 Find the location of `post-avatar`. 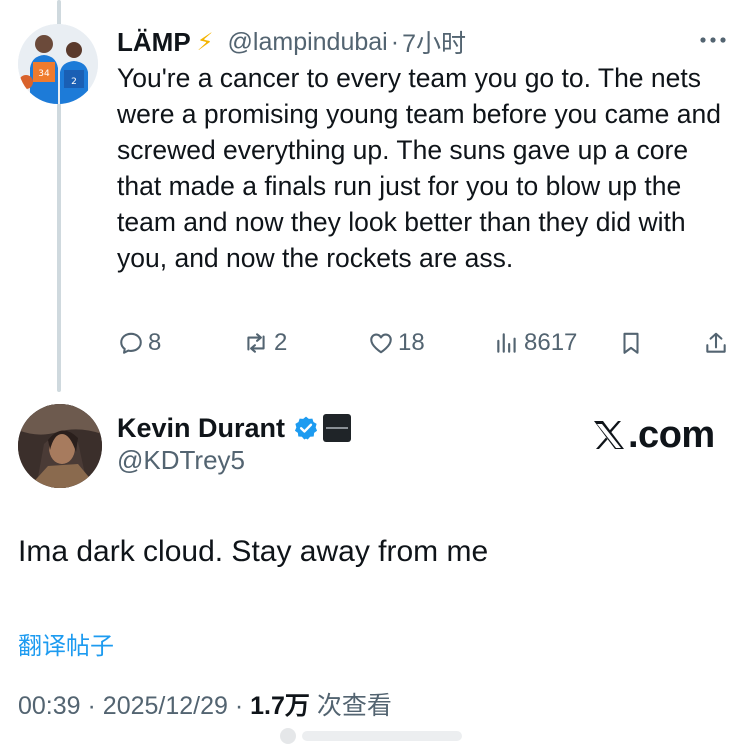

post-avatar is located at coordinates (60, 446).